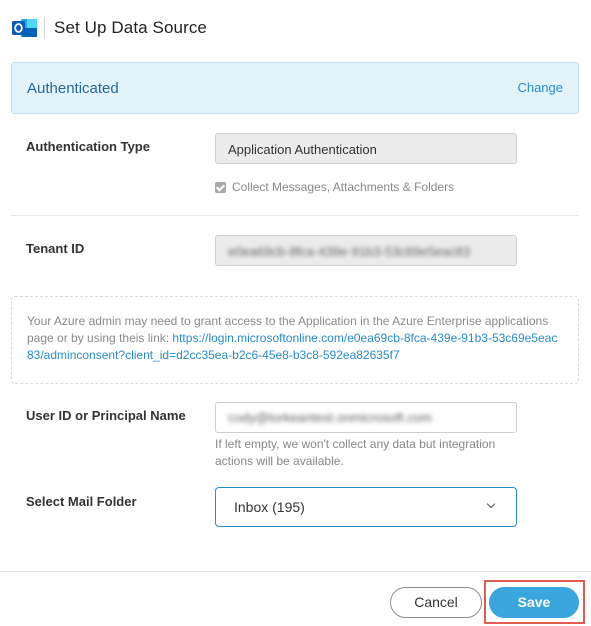  Describe the element at coordinates (269, 507) in the screenshot. I see `mail-folder-selected: Inbox (195)` at that location.